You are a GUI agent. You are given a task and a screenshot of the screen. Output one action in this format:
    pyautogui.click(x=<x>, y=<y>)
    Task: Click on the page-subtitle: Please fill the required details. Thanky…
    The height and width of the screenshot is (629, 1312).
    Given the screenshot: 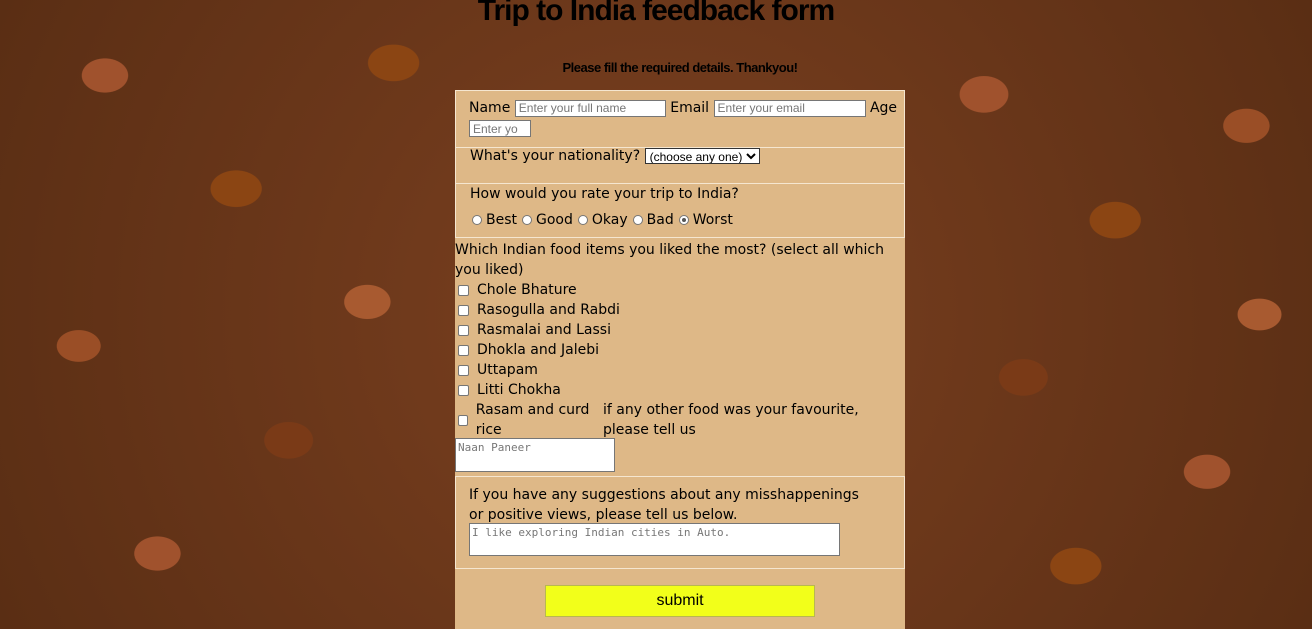 What is the action you would take?
    pyautogui.click(x=680, y=67)
    